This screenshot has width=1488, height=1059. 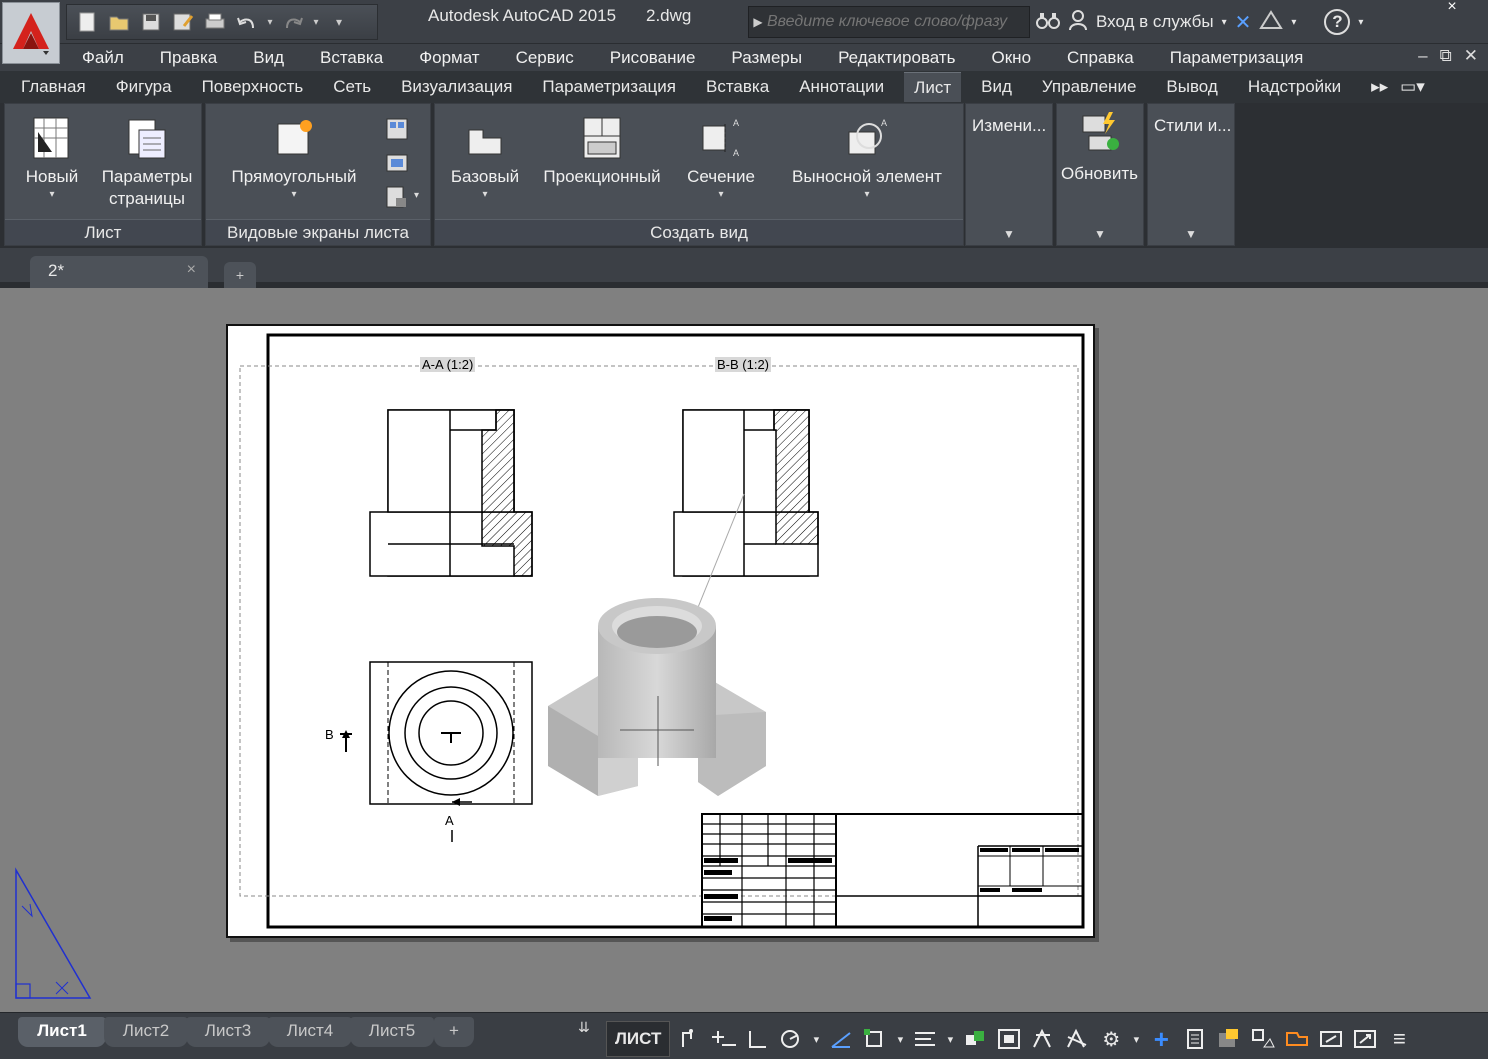 What do you see at coordinates (1337, 22) in the screenshot?
I see `help-button: ?` at bounding box center [1337, 22].